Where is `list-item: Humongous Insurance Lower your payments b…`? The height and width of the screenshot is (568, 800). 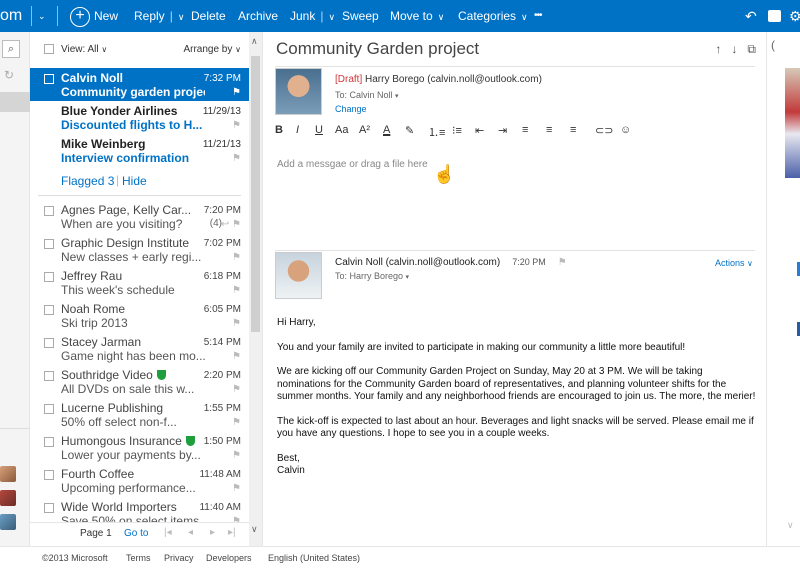
list-item: Humongous Insurance Lower your payments b… is located at coordinates (139, 447).